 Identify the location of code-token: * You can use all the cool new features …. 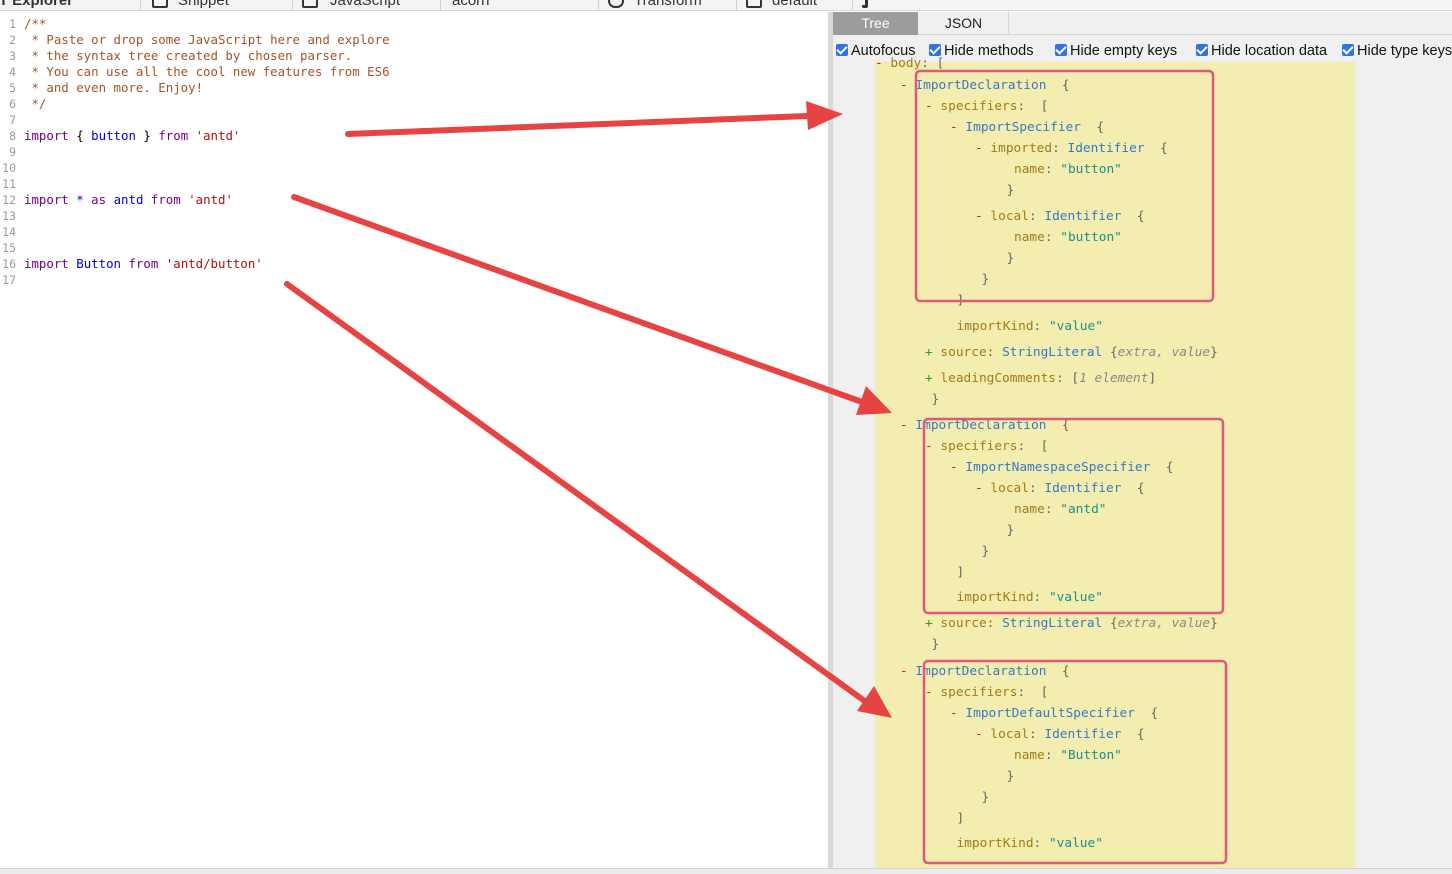
(207, 71).